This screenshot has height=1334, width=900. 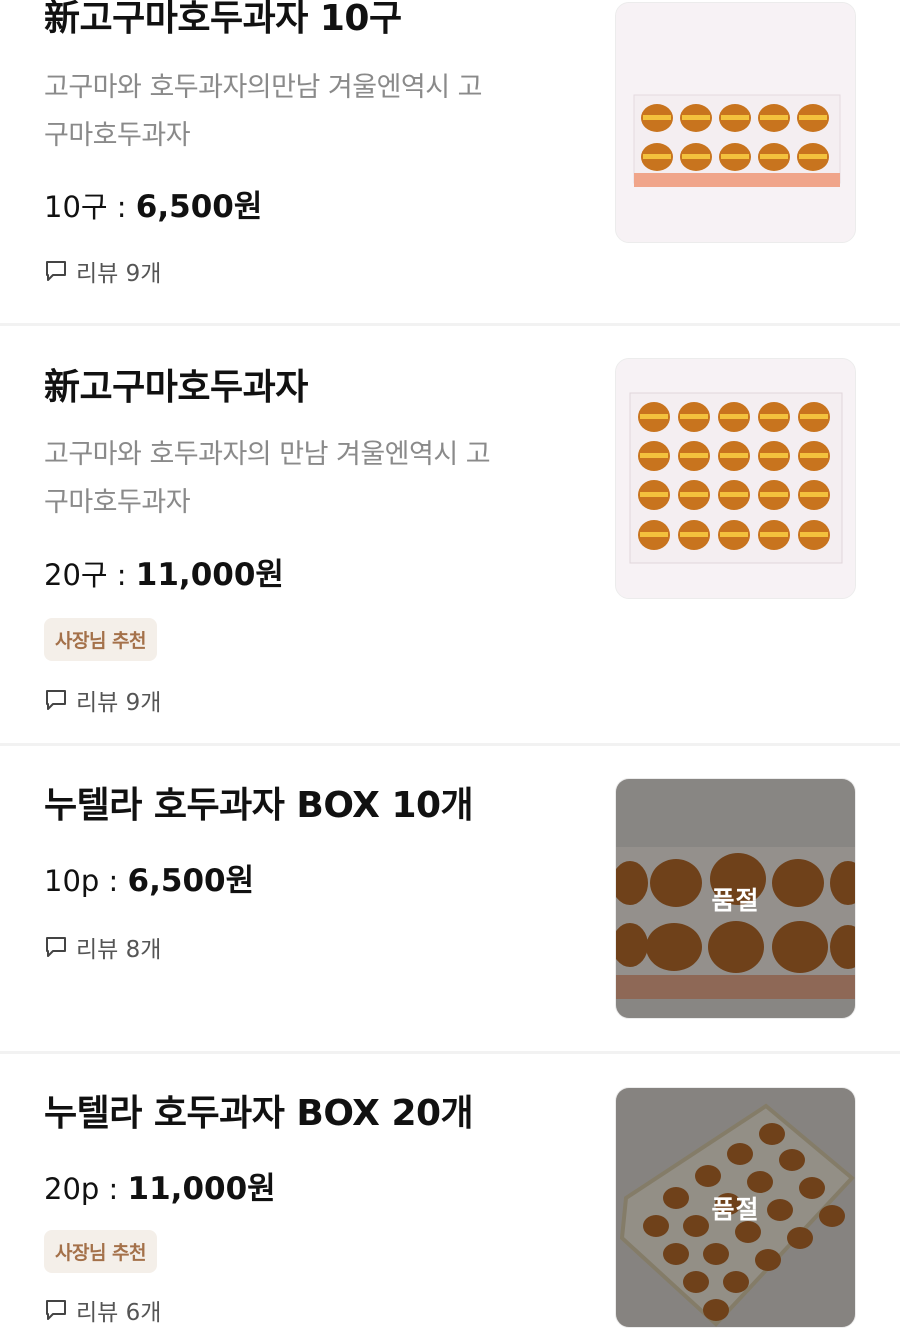 I want to click on review-count: 리뷰 8개, so click(x=309, y=947).